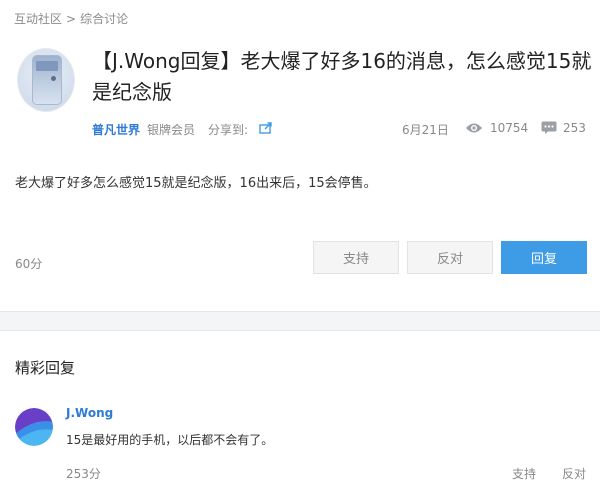  Describe the element at coordinates (45, 368) in the screenshot. I see `highlights-title: 精彩回复` at that location.